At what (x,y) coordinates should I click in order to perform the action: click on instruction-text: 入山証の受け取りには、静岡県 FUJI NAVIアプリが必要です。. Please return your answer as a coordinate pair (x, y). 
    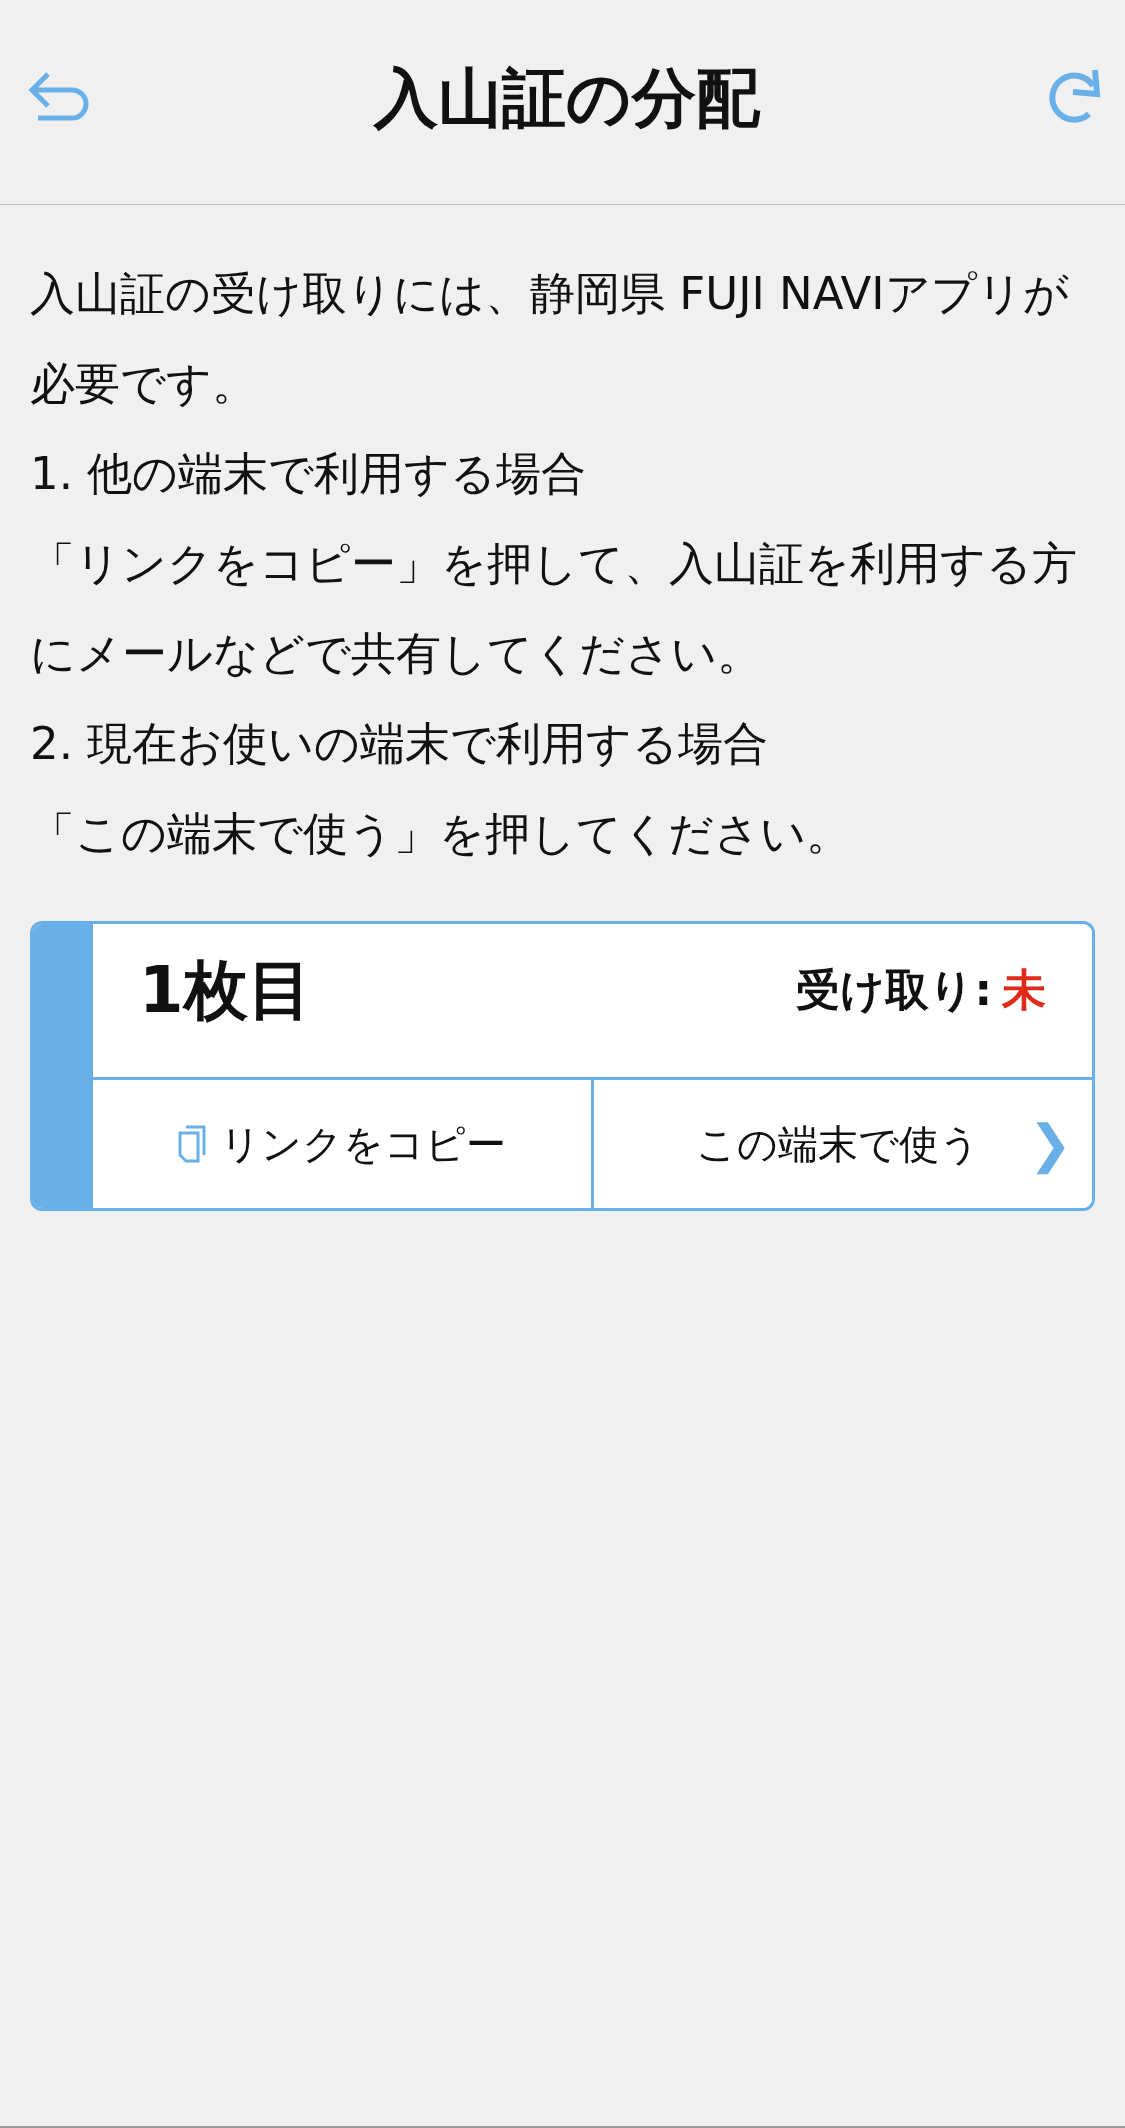
    Looking at the image, I should click on (550, 339).